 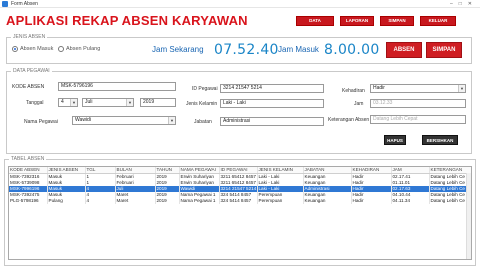 I want to click on hapus-button: HAPUS, so click(x=395, y=140).